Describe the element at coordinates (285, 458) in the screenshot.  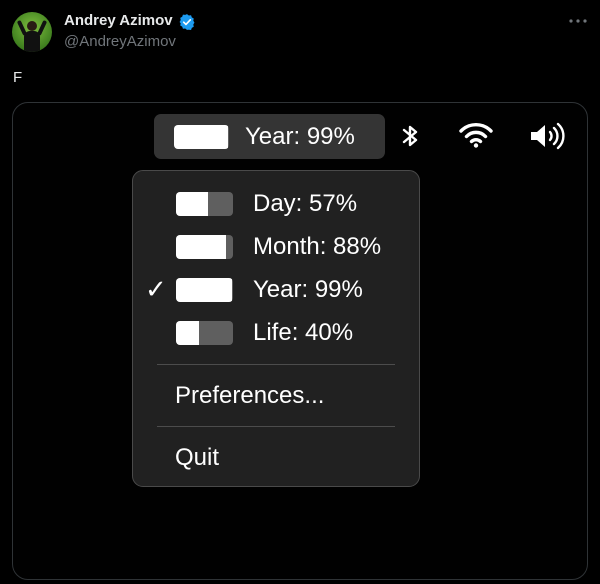
I see `menu-item-quit: Quit` at that location.